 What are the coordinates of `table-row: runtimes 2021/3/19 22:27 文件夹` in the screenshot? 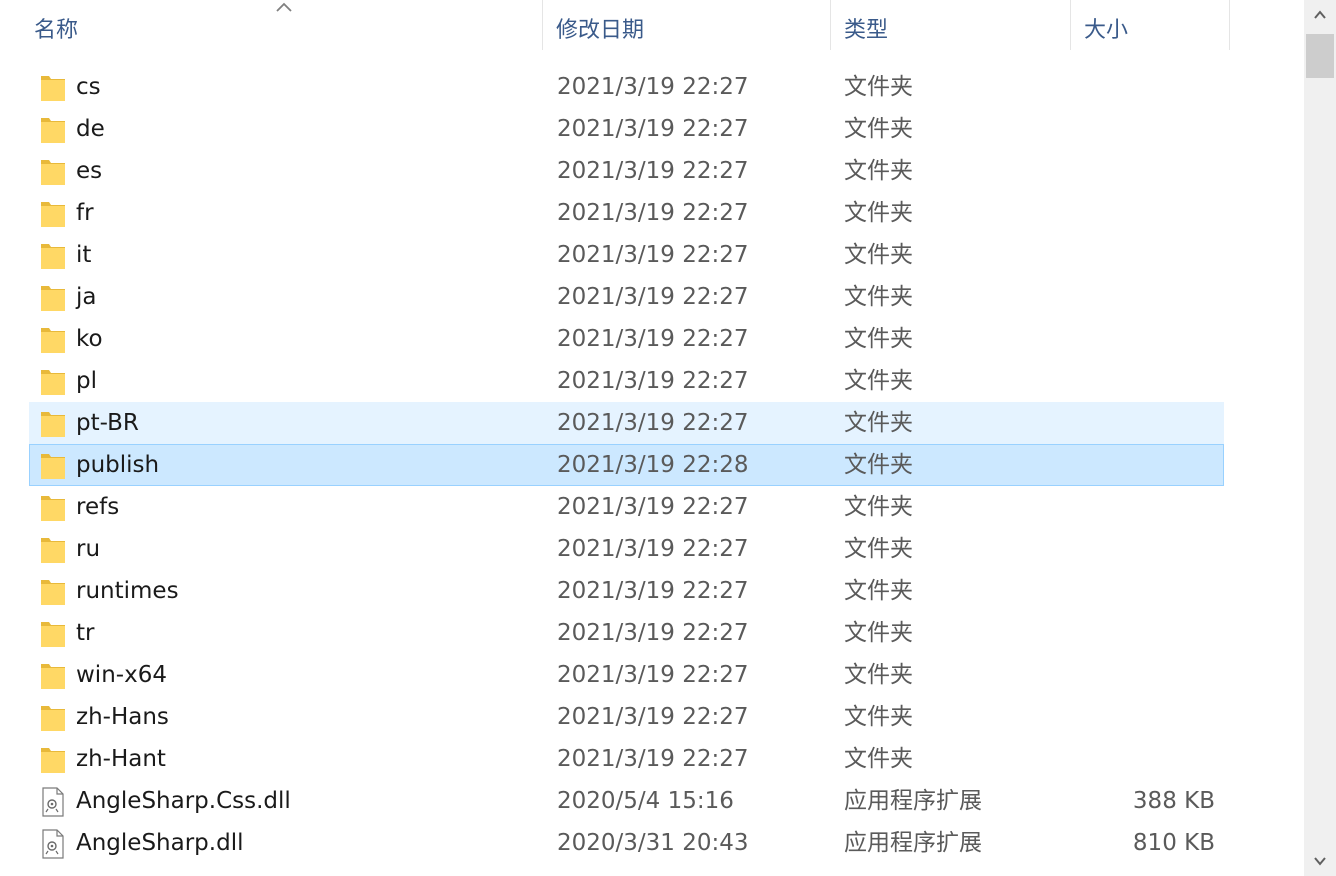 It's located at (626, 591).